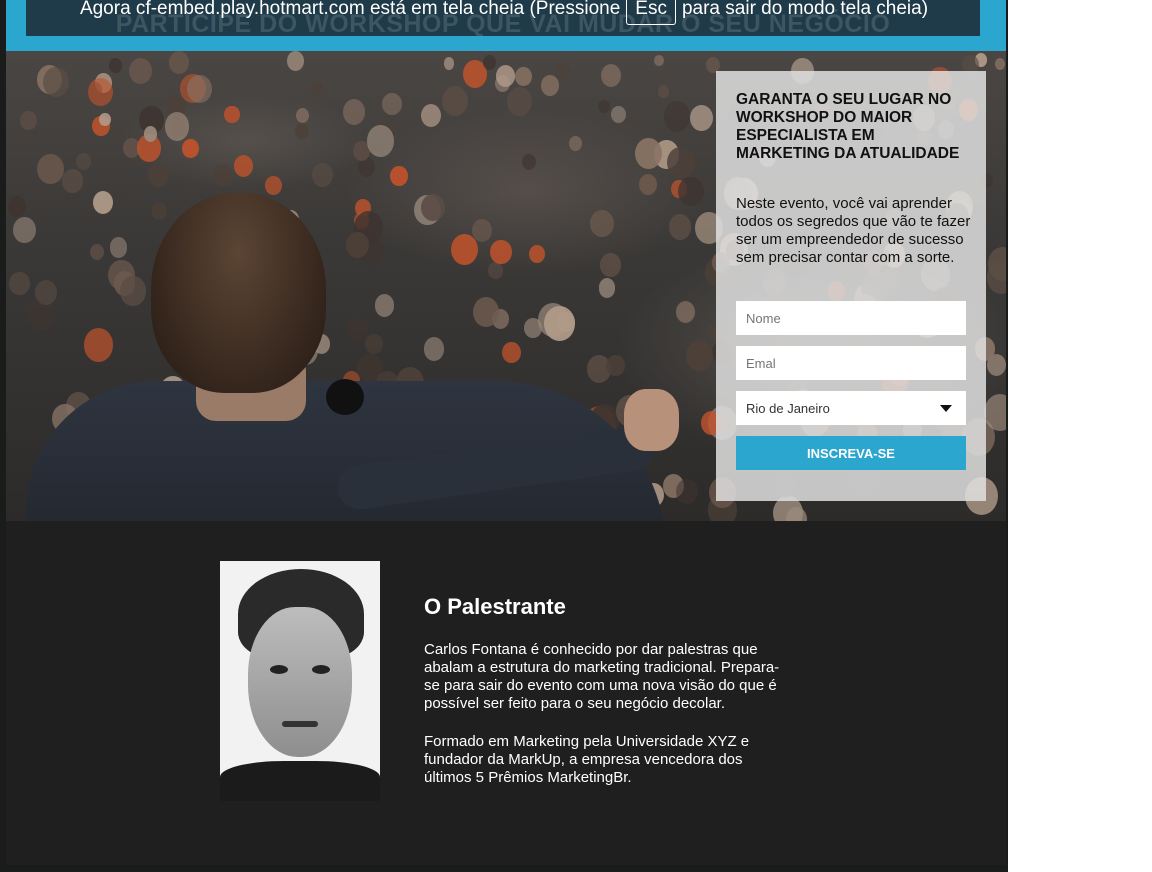 The image size is (1152, 872). I want to click on photo-mouth, so click(300, 724).